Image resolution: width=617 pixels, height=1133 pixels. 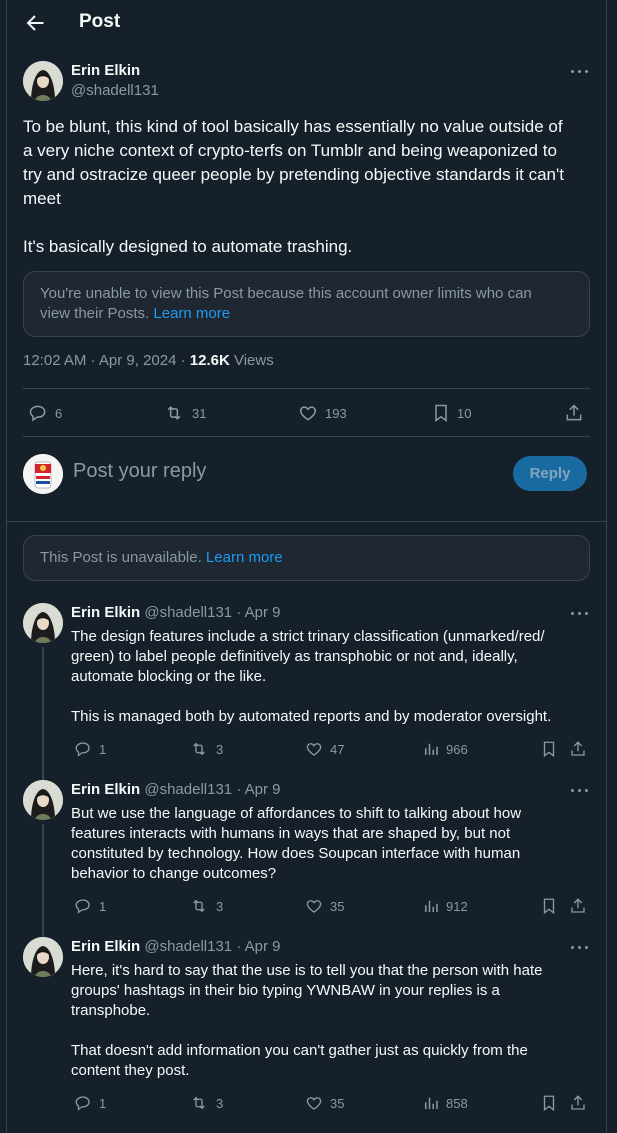 I want to click on views-label: Views, so click(x=251, y=360).